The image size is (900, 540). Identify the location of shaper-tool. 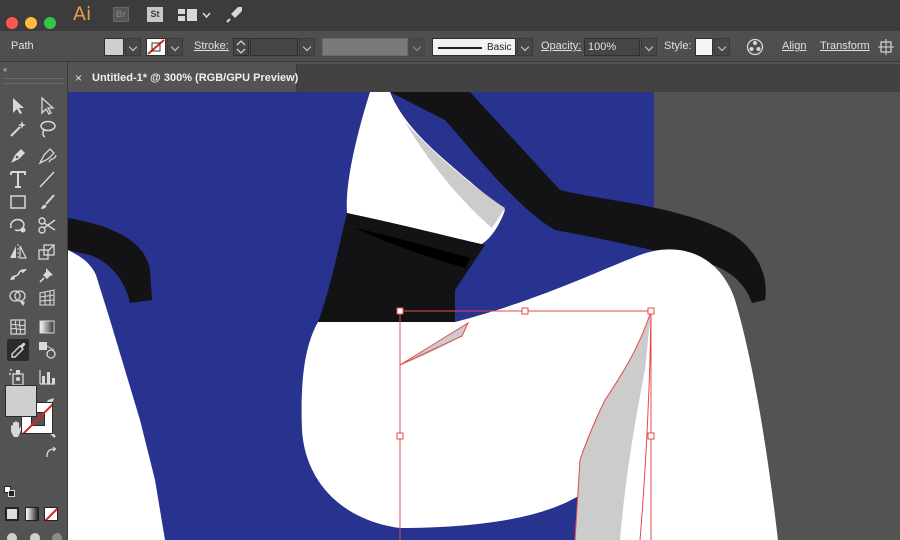
(18, 225).